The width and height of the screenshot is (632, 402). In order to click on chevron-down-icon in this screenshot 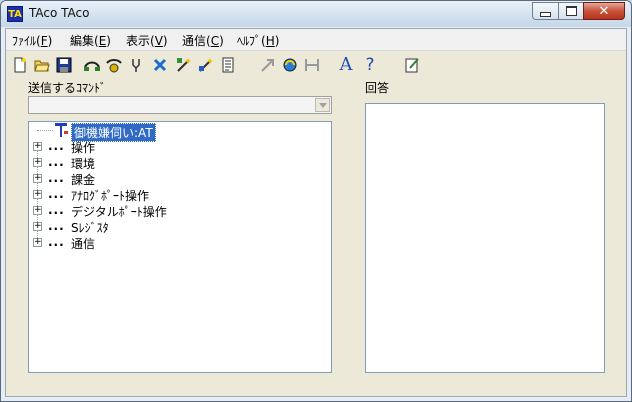, I will do `click(322, 105)`.